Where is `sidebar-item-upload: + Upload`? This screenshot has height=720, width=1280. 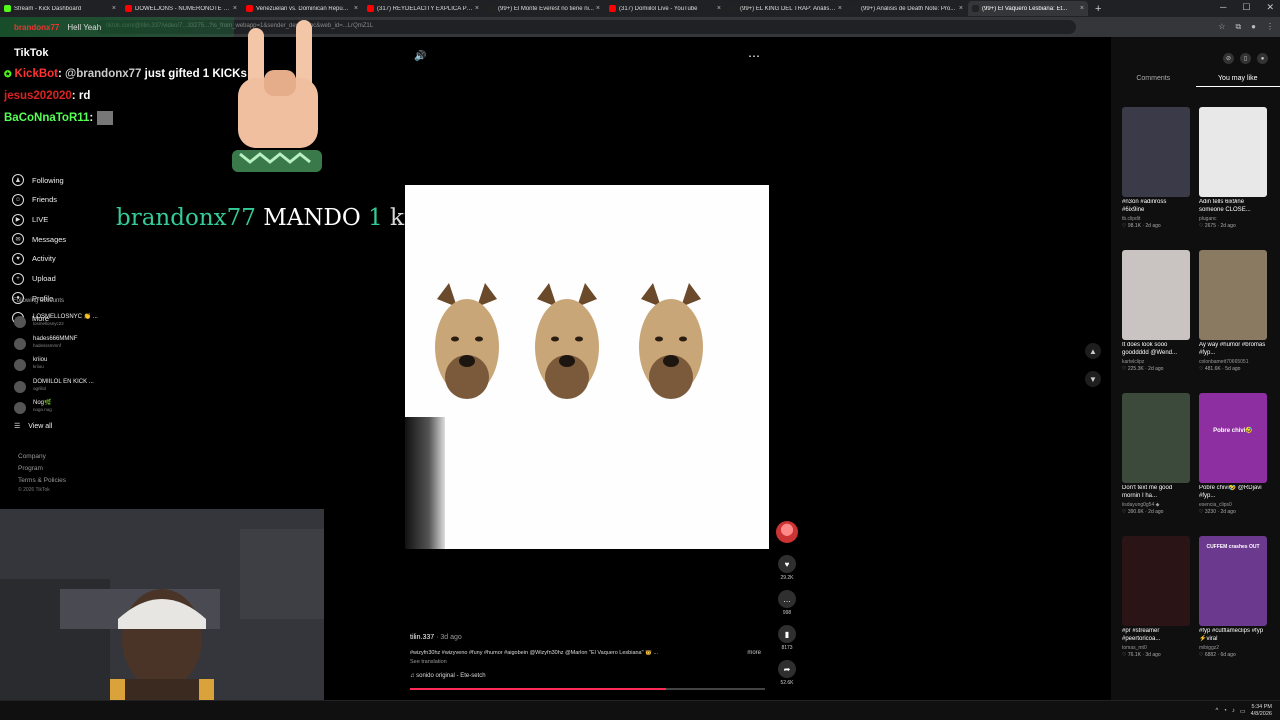 sidebar-item-upload: + Upload is located at coordinates (62, 279).